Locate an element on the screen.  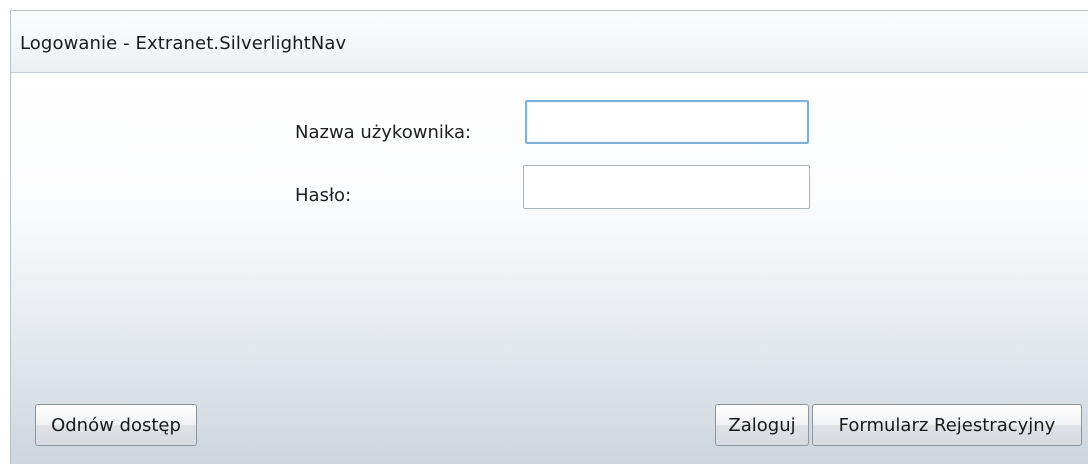
renew-access-button: Odnów dostęp is located at coordinates (116, 425).